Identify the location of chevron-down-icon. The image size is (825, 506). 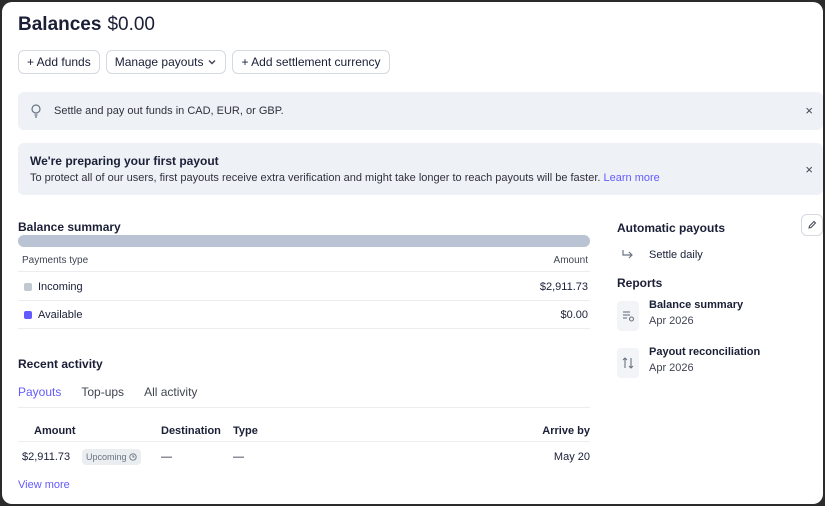
(212, 62).